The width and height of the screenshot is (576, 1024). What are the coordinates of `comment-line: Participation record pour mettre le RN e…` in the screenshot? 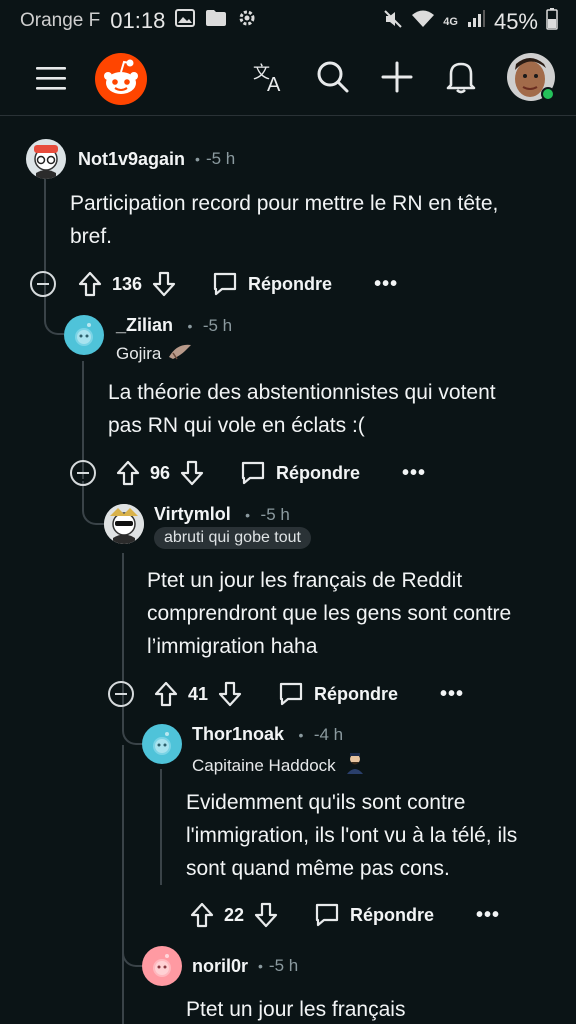 It's located at (284, 203).